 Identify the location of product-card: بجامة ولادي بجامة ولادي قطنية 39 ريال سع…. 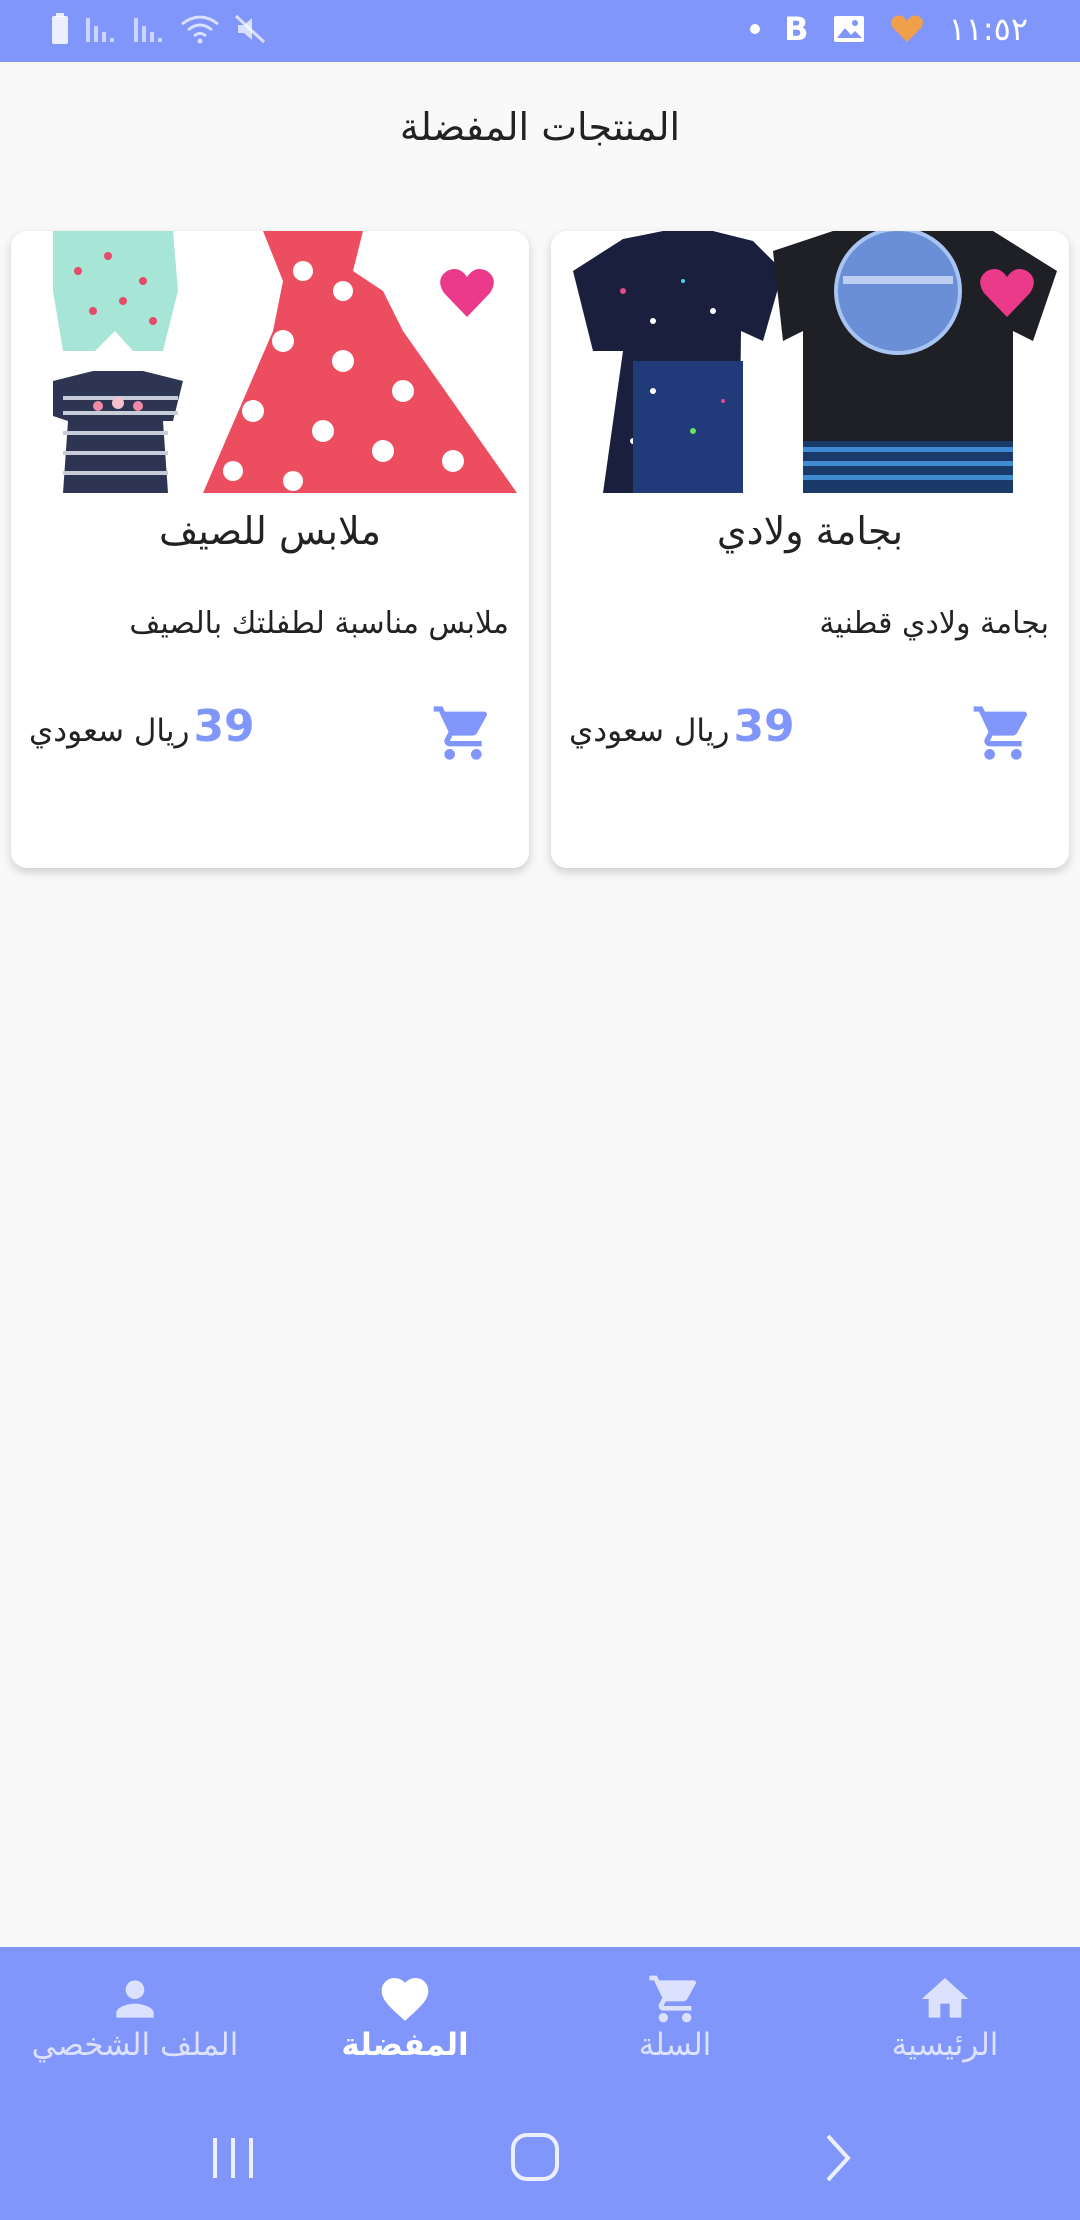
(810, 549).